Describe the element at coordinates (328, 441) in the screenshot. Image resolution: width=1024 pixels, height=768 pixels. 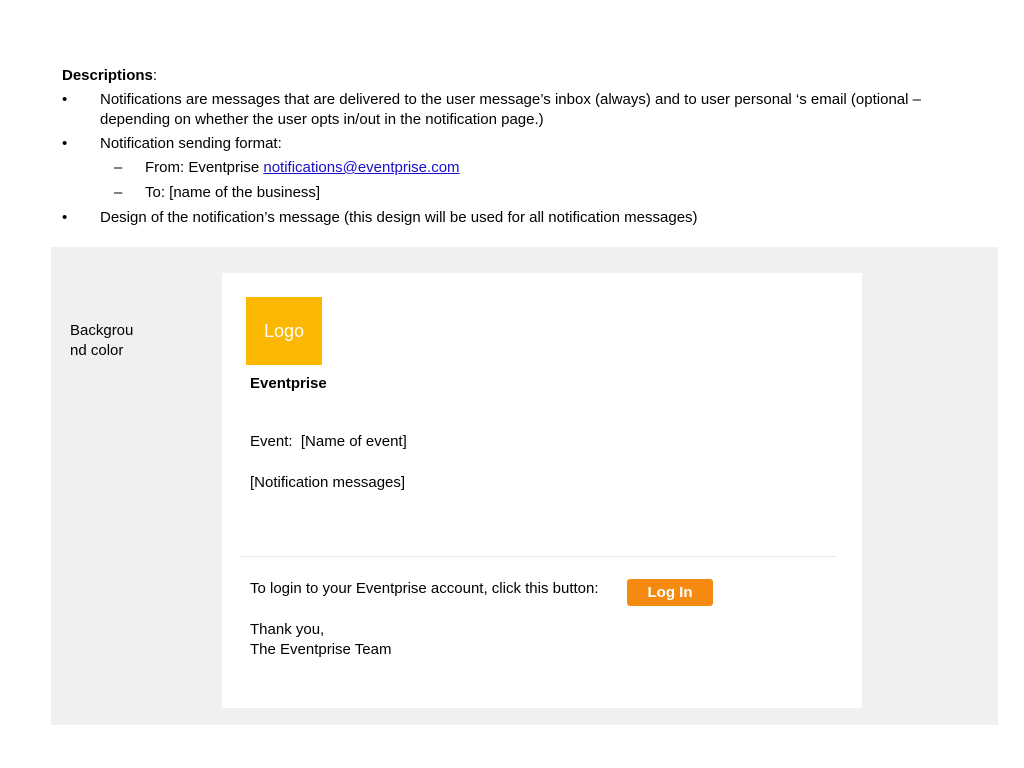
I see `event-name-line: Event: [Name of event]` at that location.